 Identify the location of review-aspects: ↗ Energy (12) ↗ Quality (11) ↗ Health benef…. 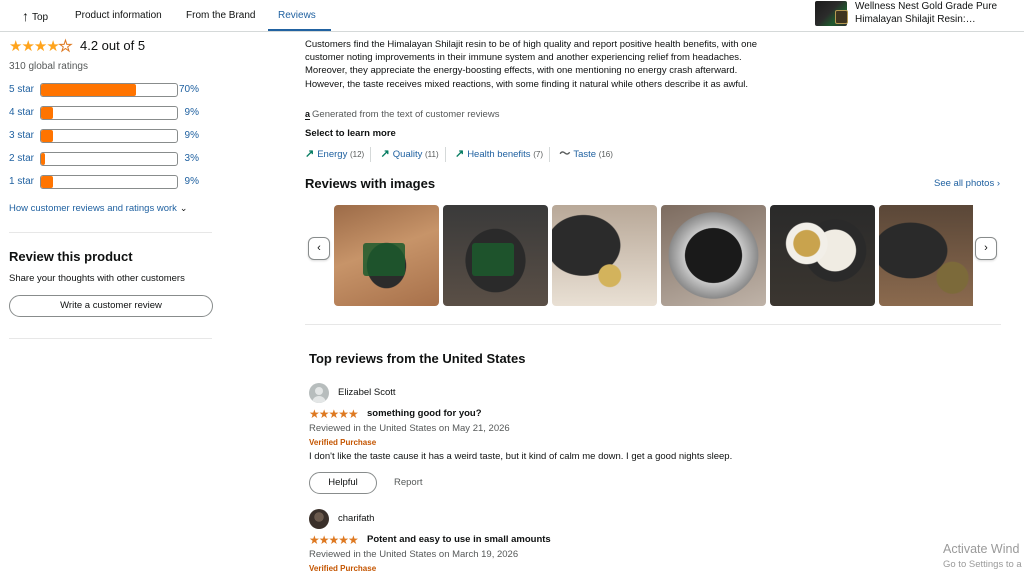
(465, 154).